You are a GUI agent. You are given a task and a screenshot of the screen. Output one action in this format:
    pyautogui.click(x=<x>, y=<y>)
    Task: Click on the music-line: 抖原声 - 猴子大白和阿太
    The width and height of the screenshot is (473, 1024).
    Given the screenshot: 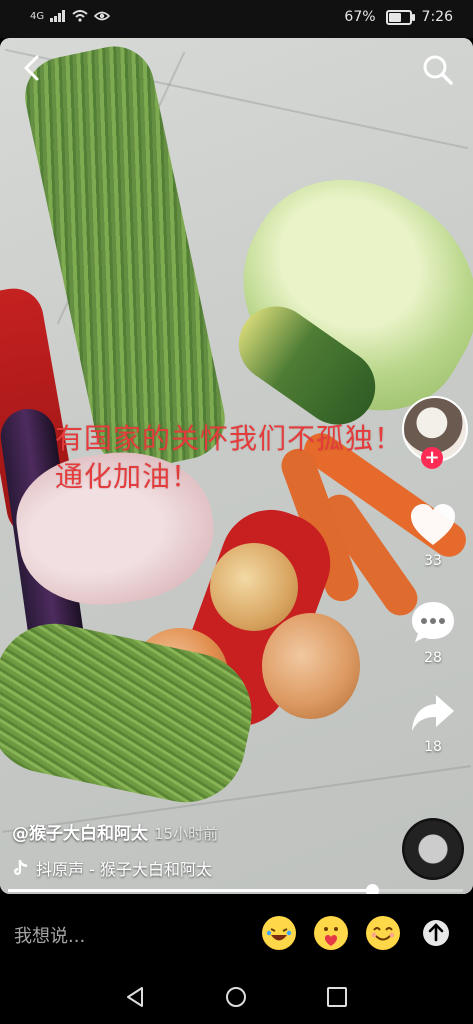 What is the action you would take?
    pyautogui.click(x=112, y=868)
    